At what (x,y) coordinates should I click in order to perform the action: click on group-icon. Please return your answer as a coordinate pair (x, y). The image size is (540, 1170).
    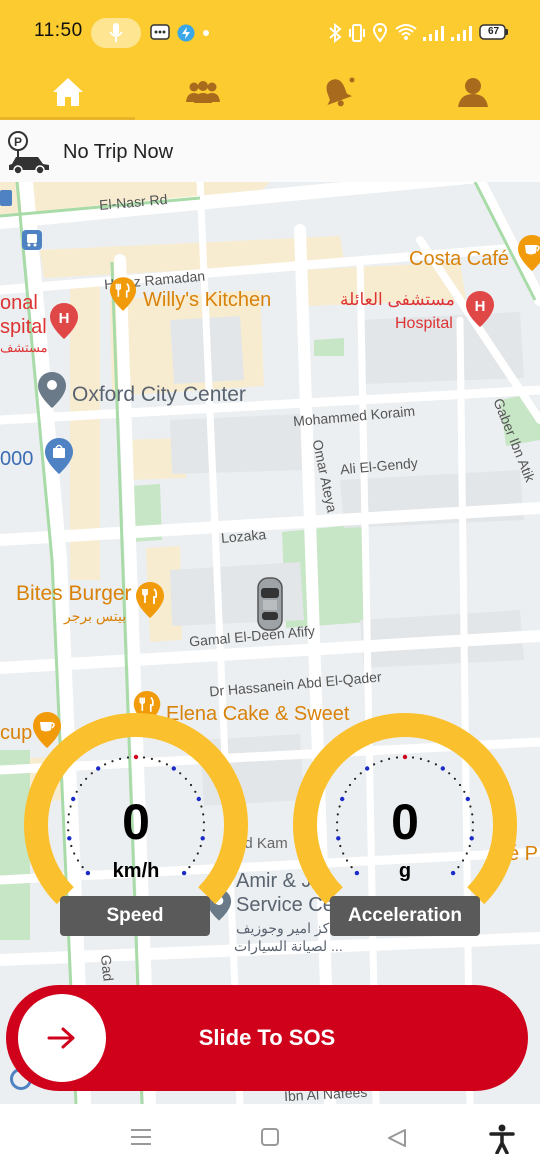
    Looking at the image, I should click on (202, 92).